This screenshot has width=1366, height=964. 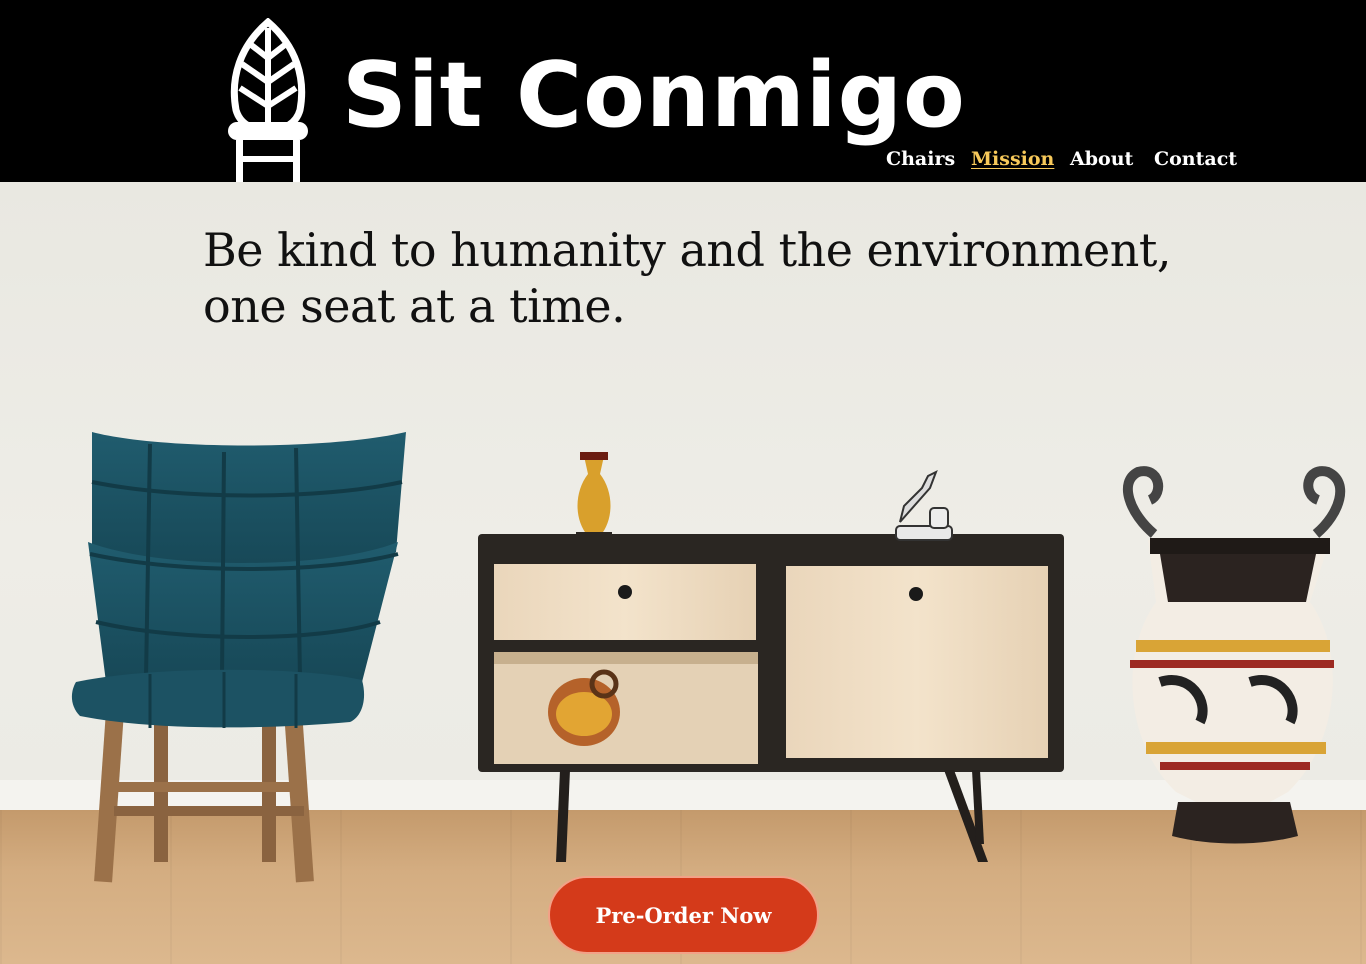 I want to click on figurine-illustration, so click(x=924, y=505).